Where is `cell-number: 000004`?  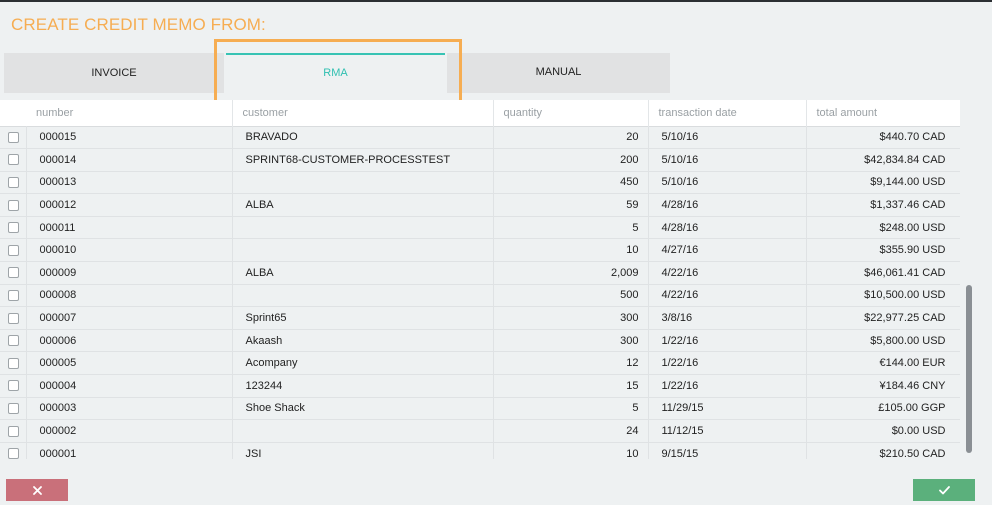 cell-number: 000004 is located at coordinates (129, 386).